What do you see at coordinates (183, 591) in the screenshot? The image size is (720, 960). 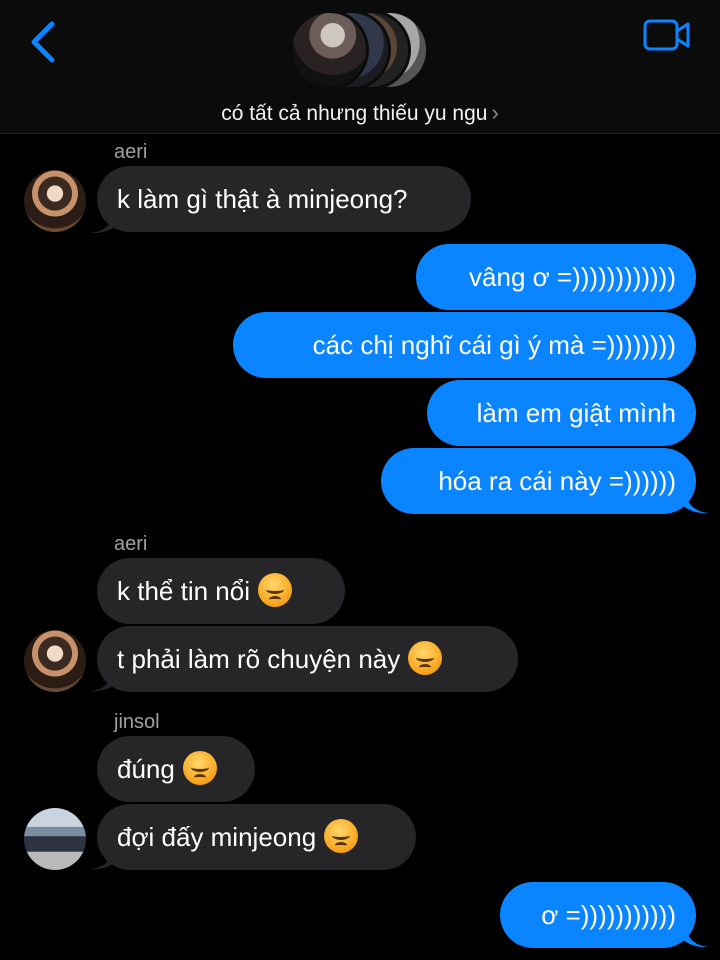 I see `message-text: k thể tin nổi` at bounding box center [183, 591].